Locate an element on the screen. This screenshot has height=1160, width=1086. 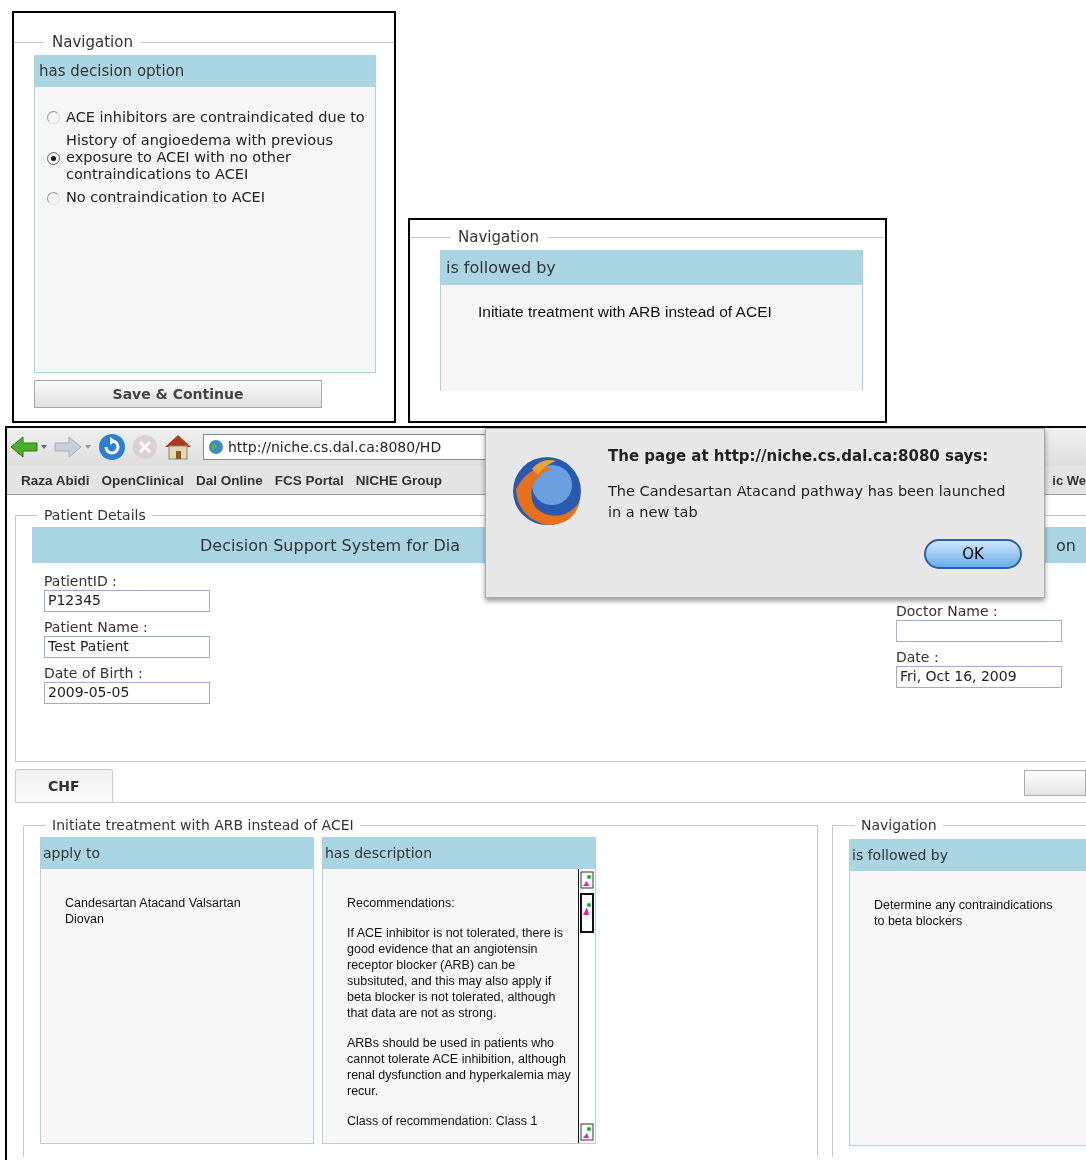
next-step-text: Determine any contraindications to beta blockers is located at coordinates (964, 913).